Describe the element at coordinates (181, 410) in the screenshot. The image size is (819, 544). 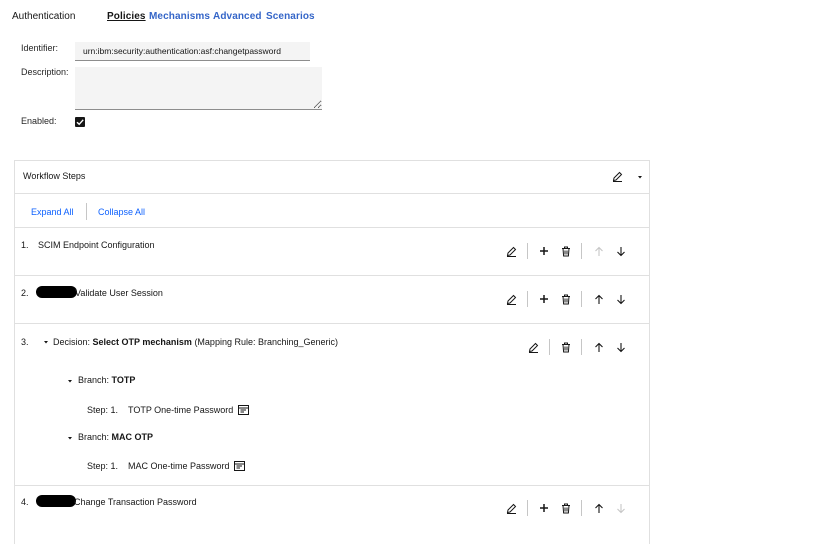
I see `branch-step-label: TOTP One-time Password` at that location.